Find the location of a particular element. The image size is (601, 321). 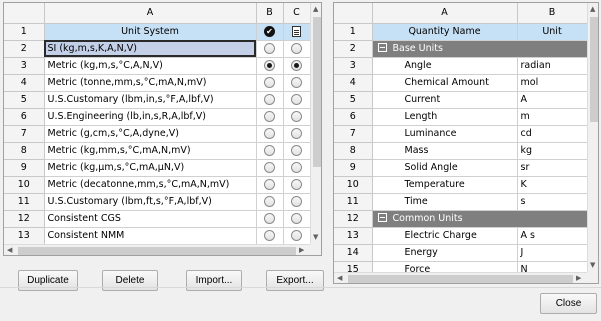

quantity-row: 11 Time s is located at coordinates (461, 202).